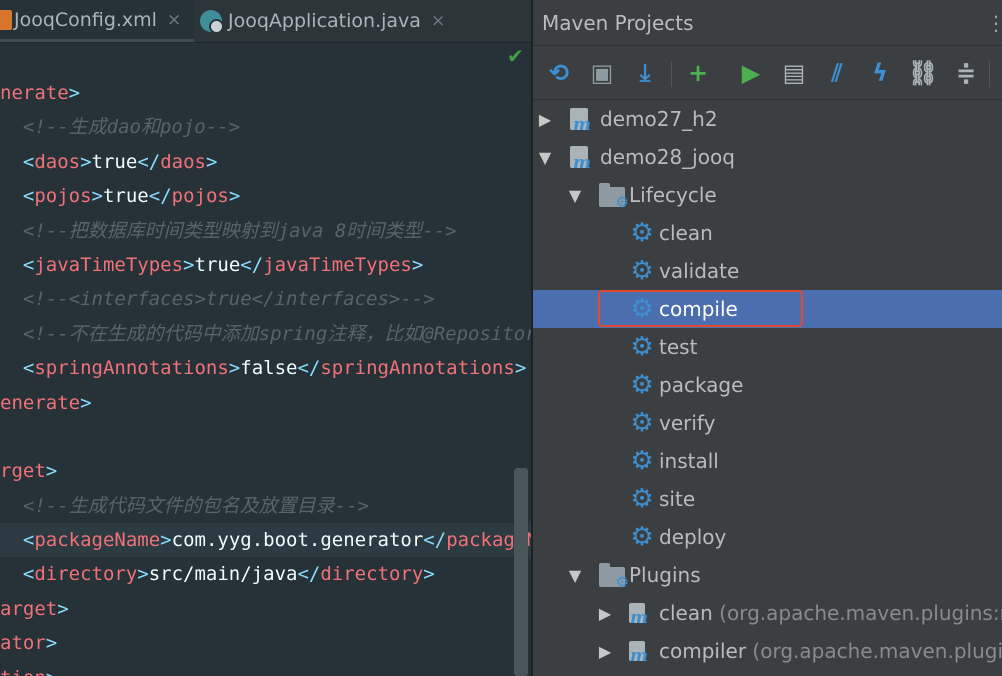  I want to click on code-line: <!--<interfaces>true</interfaces>-->, so click(265, 299).